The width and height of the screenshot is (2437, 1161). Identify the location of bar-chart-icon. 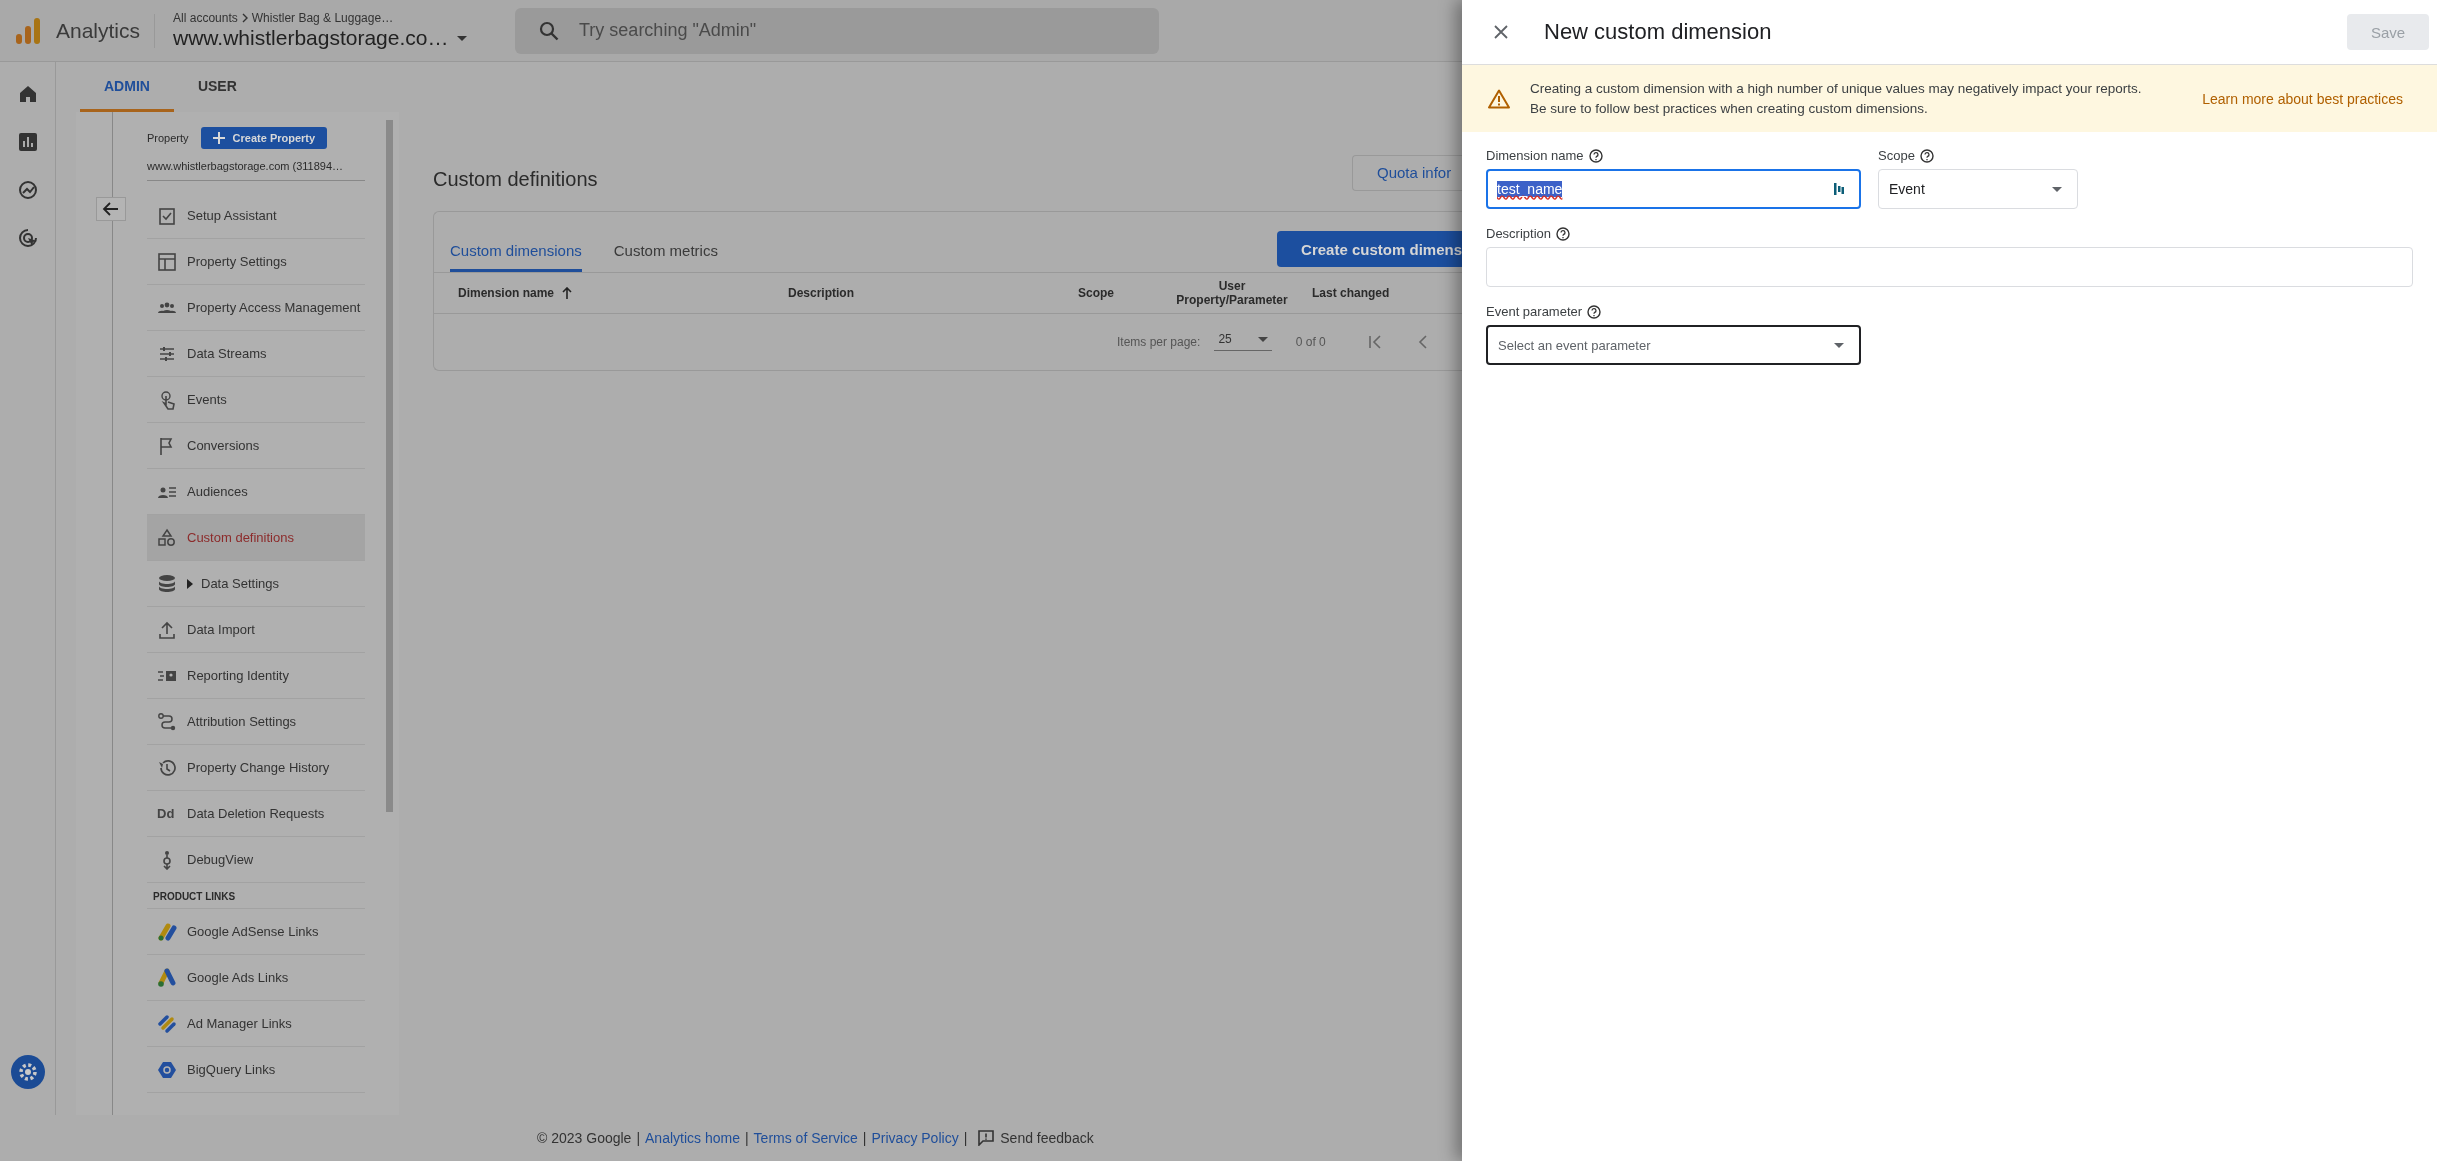
(27, 142).